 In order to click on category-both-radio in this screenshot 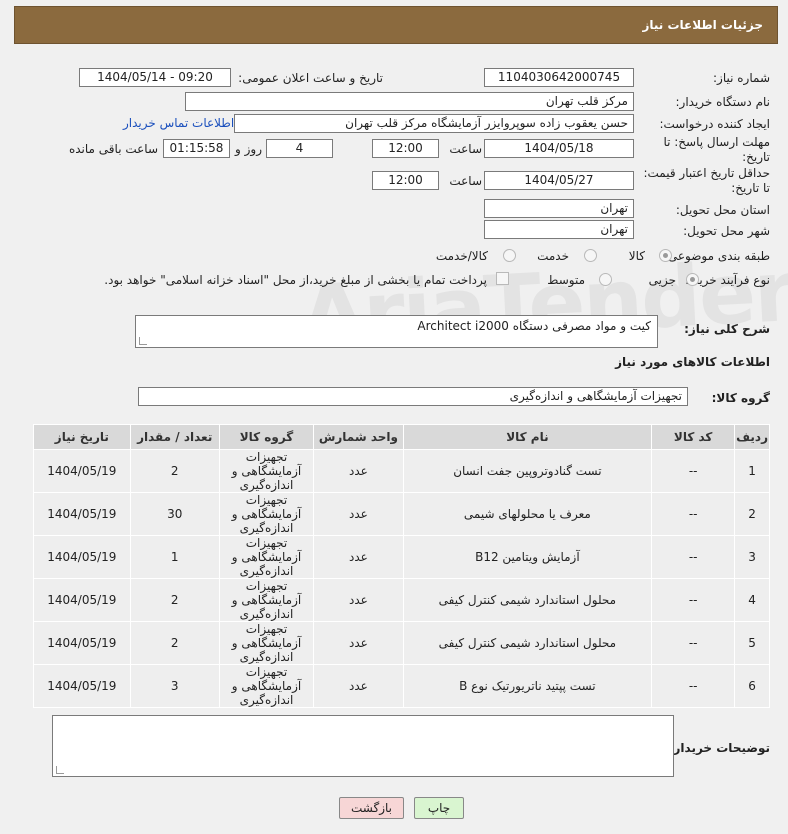, I will do `click(509, 255)`.